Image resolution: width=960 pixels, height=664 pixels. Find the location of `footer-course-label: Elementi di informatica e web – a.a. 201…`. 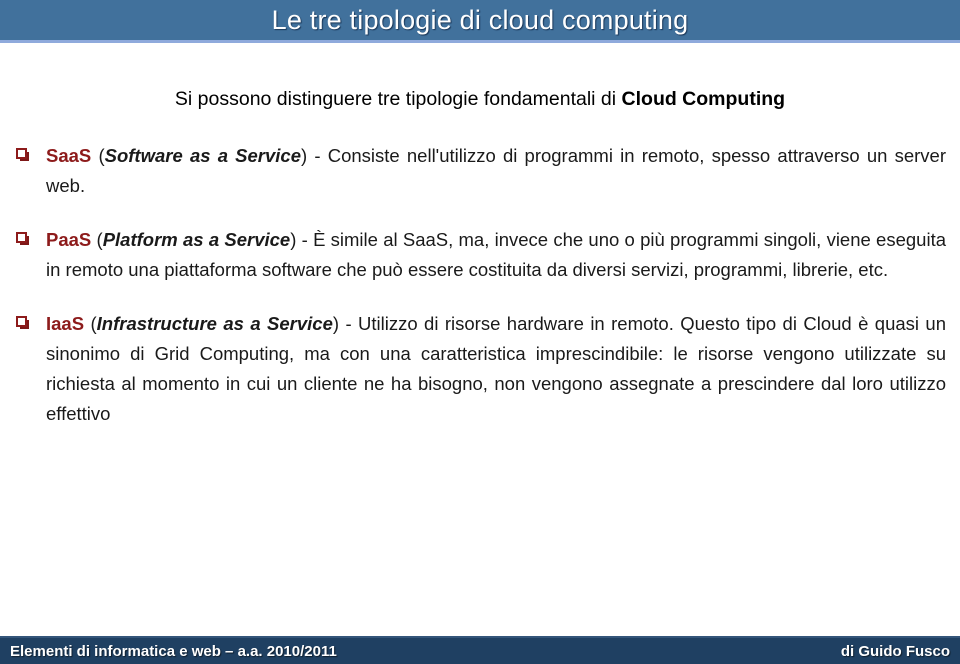

footer-course-label: Elementi di informatica e web – a.a. 201… is located at coordinates (173, 651).